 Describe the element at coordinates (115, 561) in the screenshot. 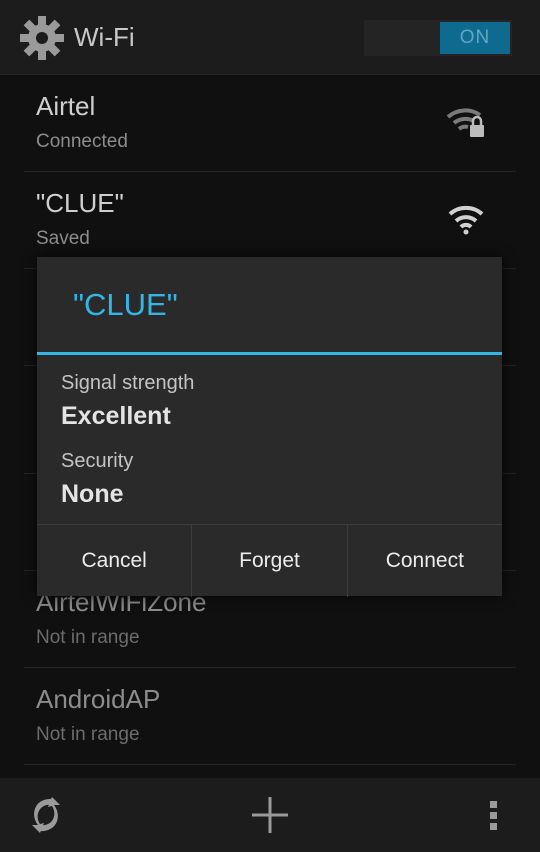

I see `cancel-button: Cancel` at that location.